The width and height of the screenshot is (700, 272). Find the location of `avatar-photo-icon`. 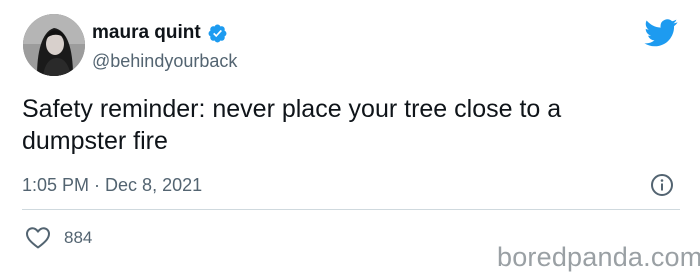

avatar-photo-icon is located at coordinates (54, 45).